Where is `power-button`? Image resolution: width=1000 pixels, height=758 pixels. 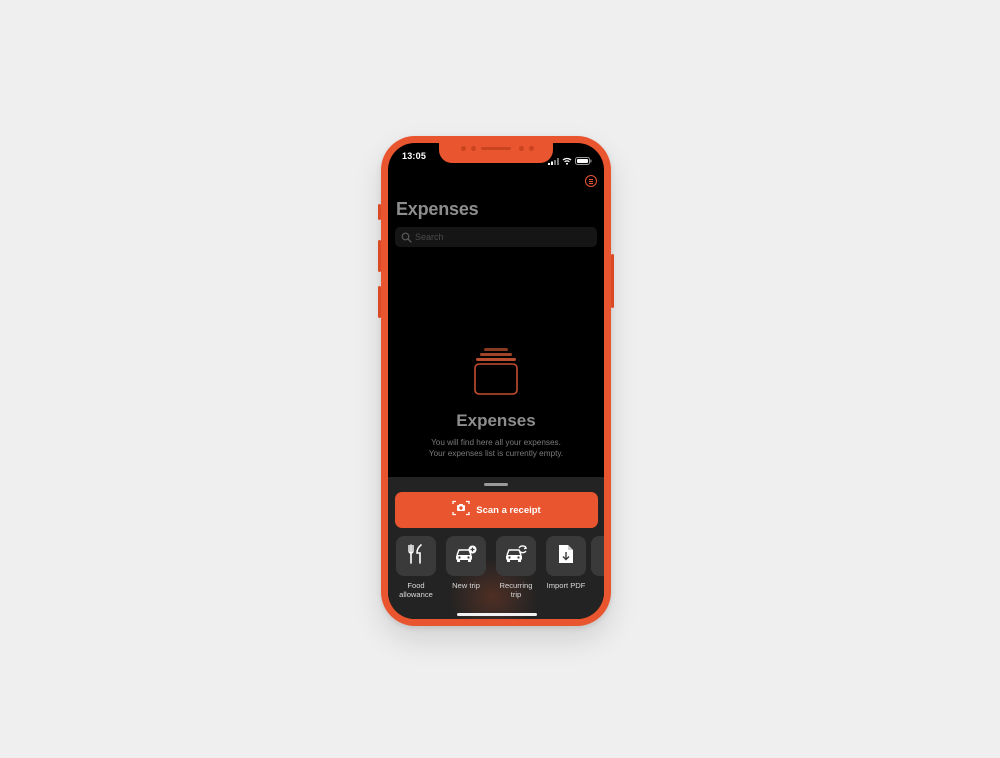
power-button is located at coordinates (612, 281).